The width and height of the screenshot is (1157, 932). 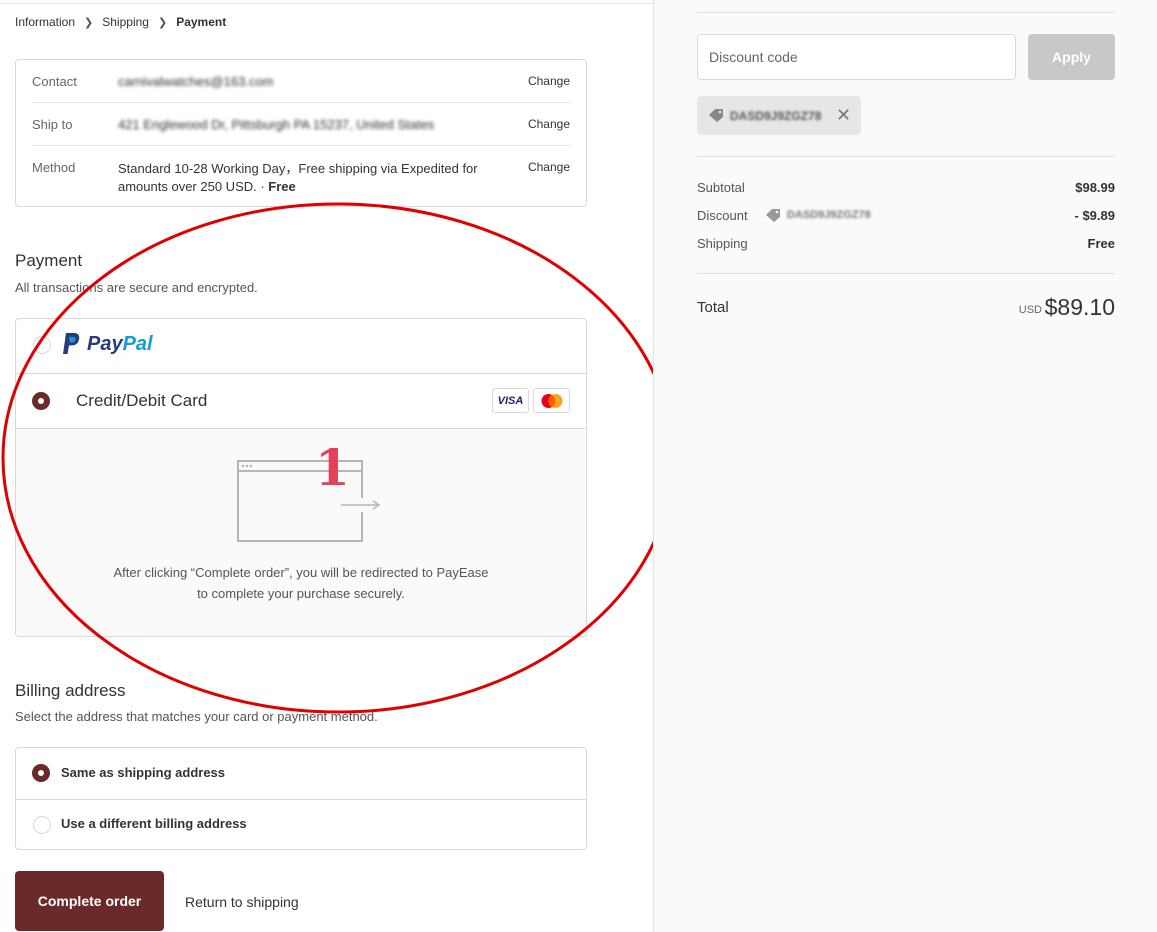 I want to click on breadcrumb: Information ❯ Shipping ❯ Payment, so click(x=120, y=22).